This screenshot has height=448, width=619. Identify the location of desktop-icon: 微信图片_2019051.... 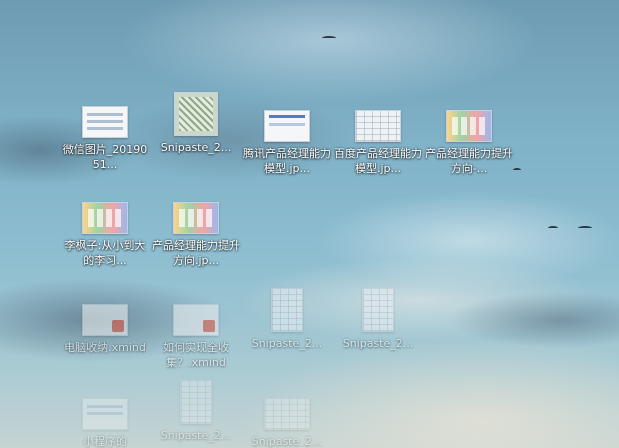
(105, 136).